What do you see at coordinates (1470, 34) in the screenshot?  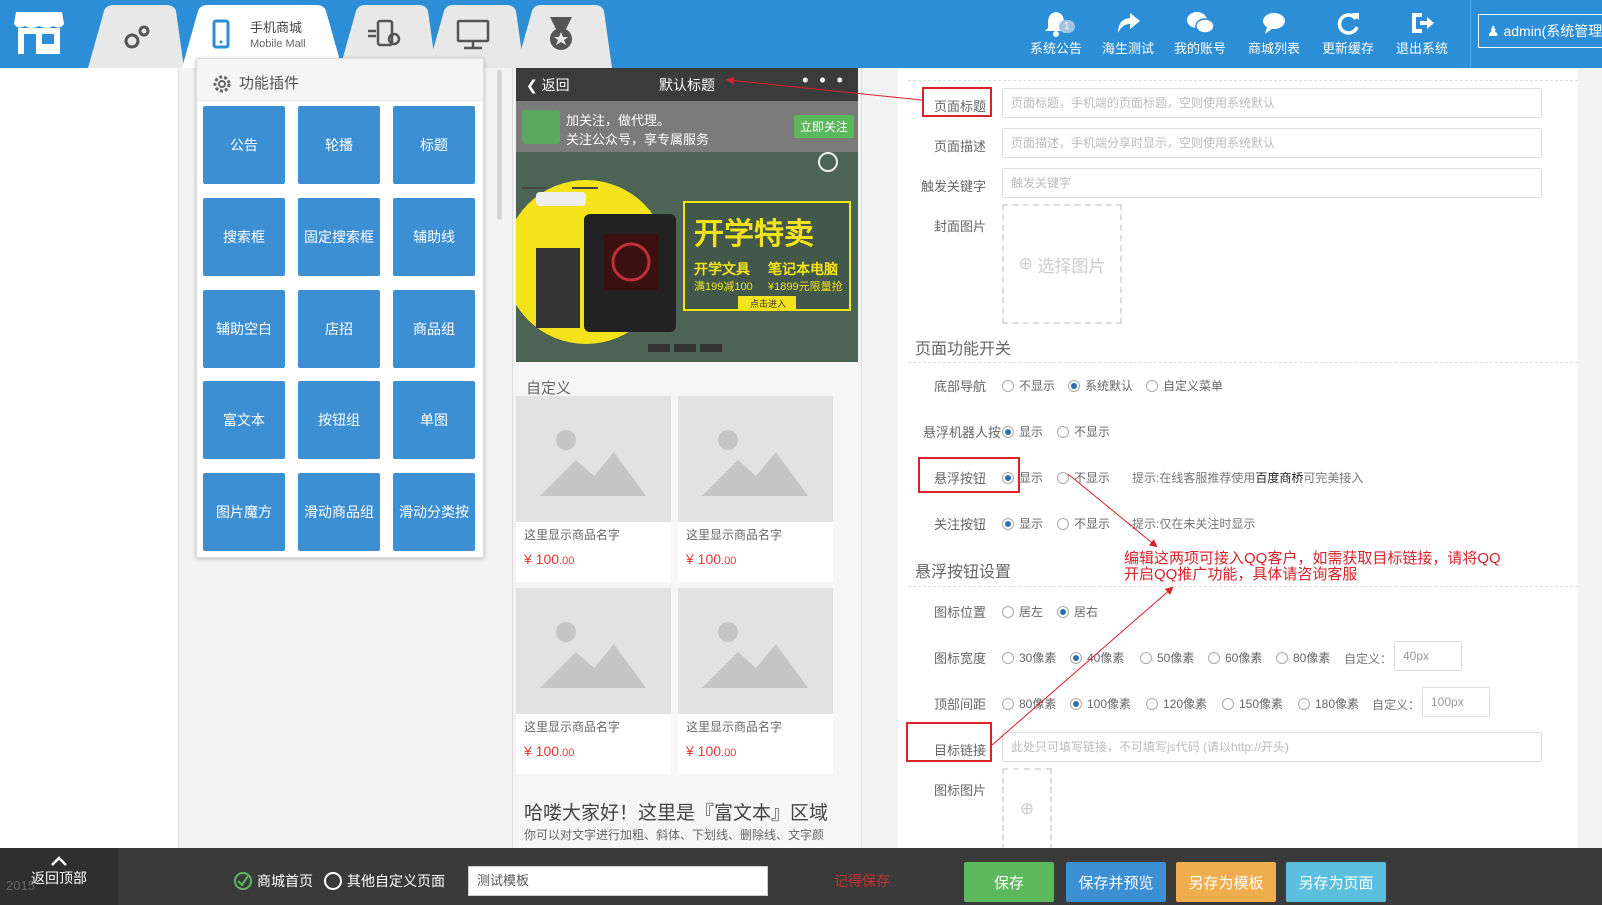 I see `topbar-divider` at bounding box center [1470, 34].